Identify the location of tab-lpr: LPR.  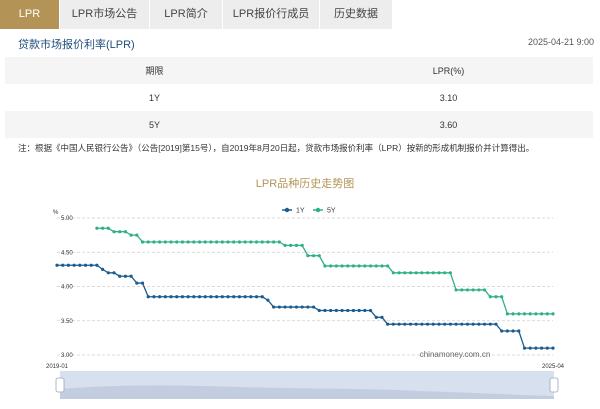
(29, 14).